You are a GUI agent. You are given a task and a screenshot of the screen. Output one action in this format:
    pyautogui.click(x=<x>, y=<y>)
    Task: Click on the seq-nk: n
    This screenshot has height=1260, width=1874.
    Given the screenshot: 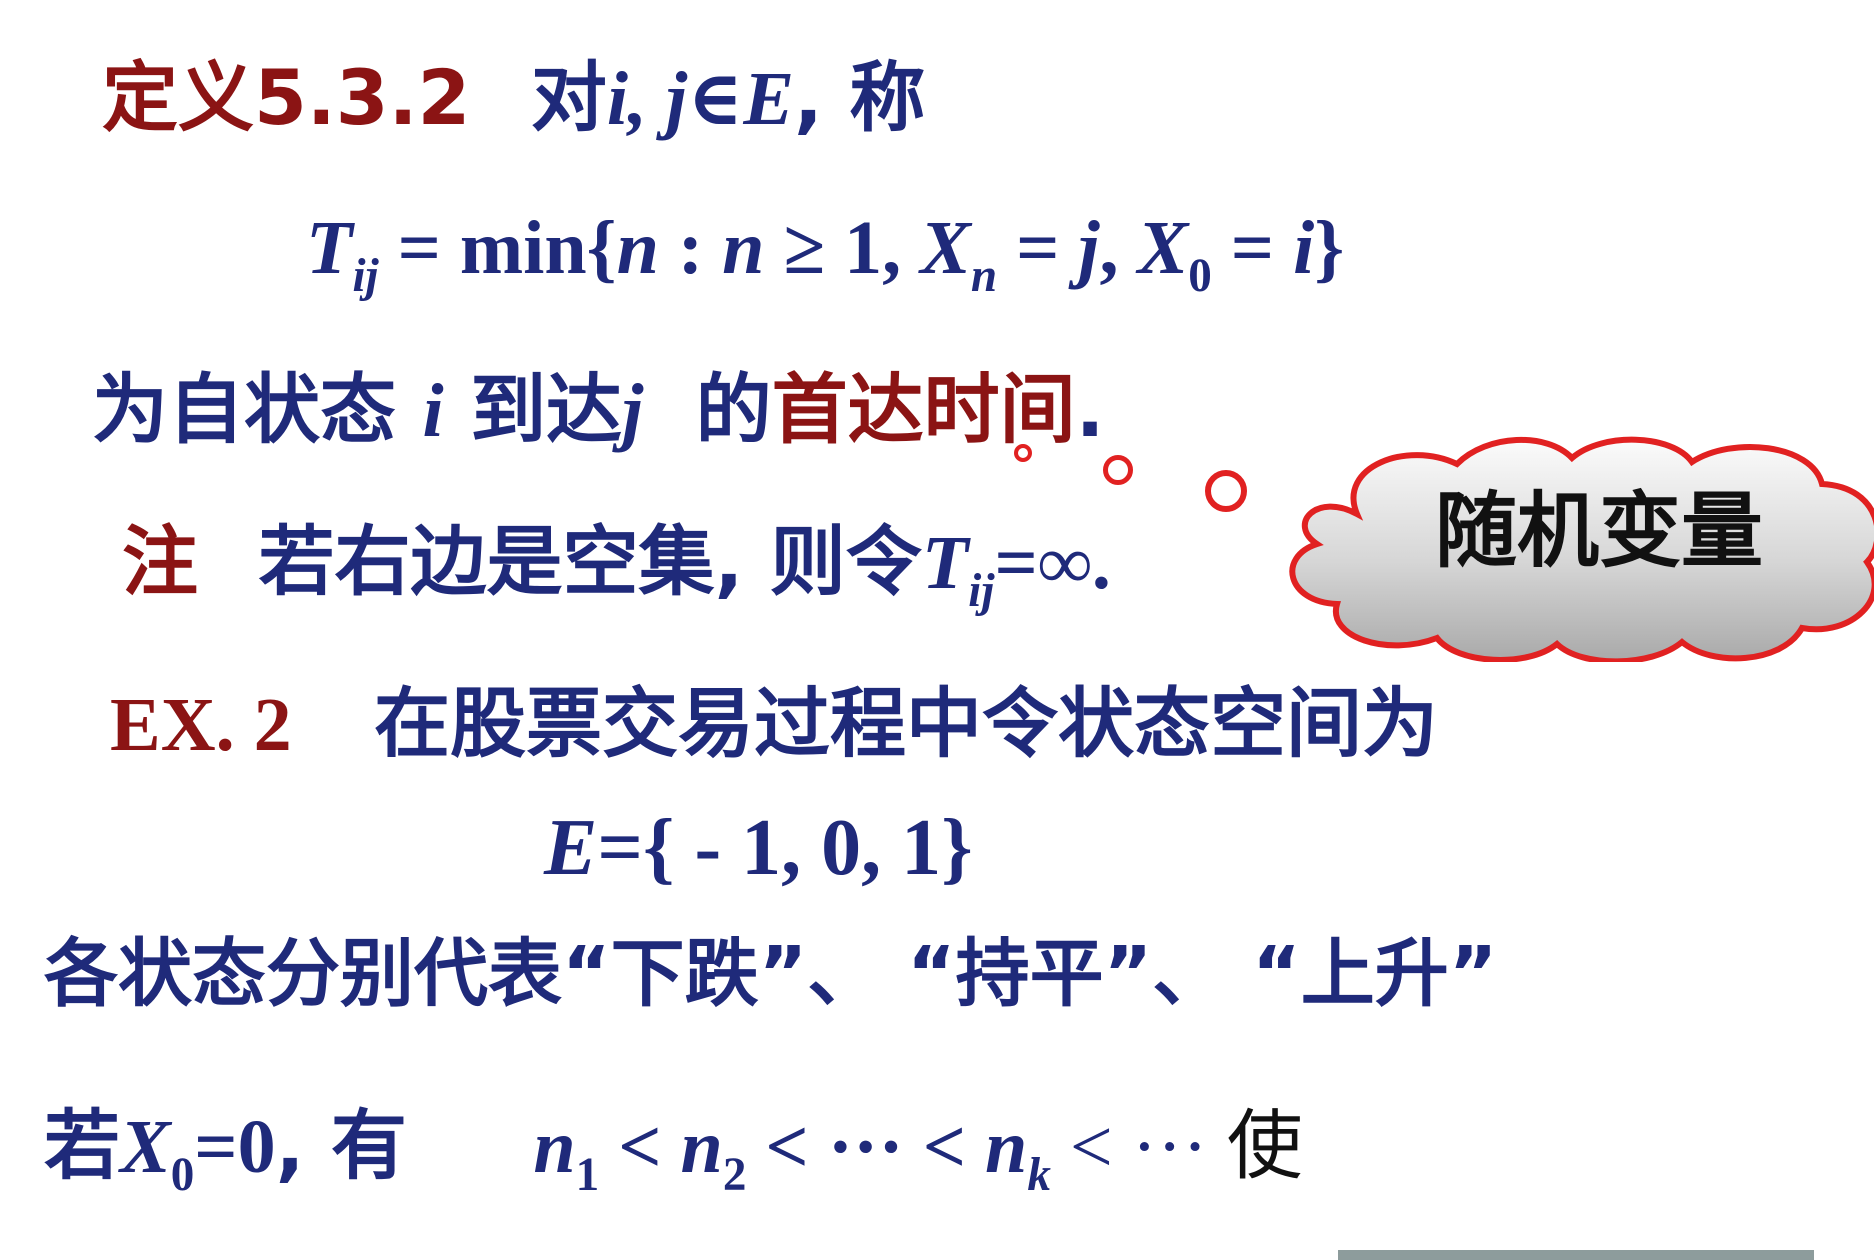 What is the action you would take?
    pyautogui.click(x=1006, y=1147)
    